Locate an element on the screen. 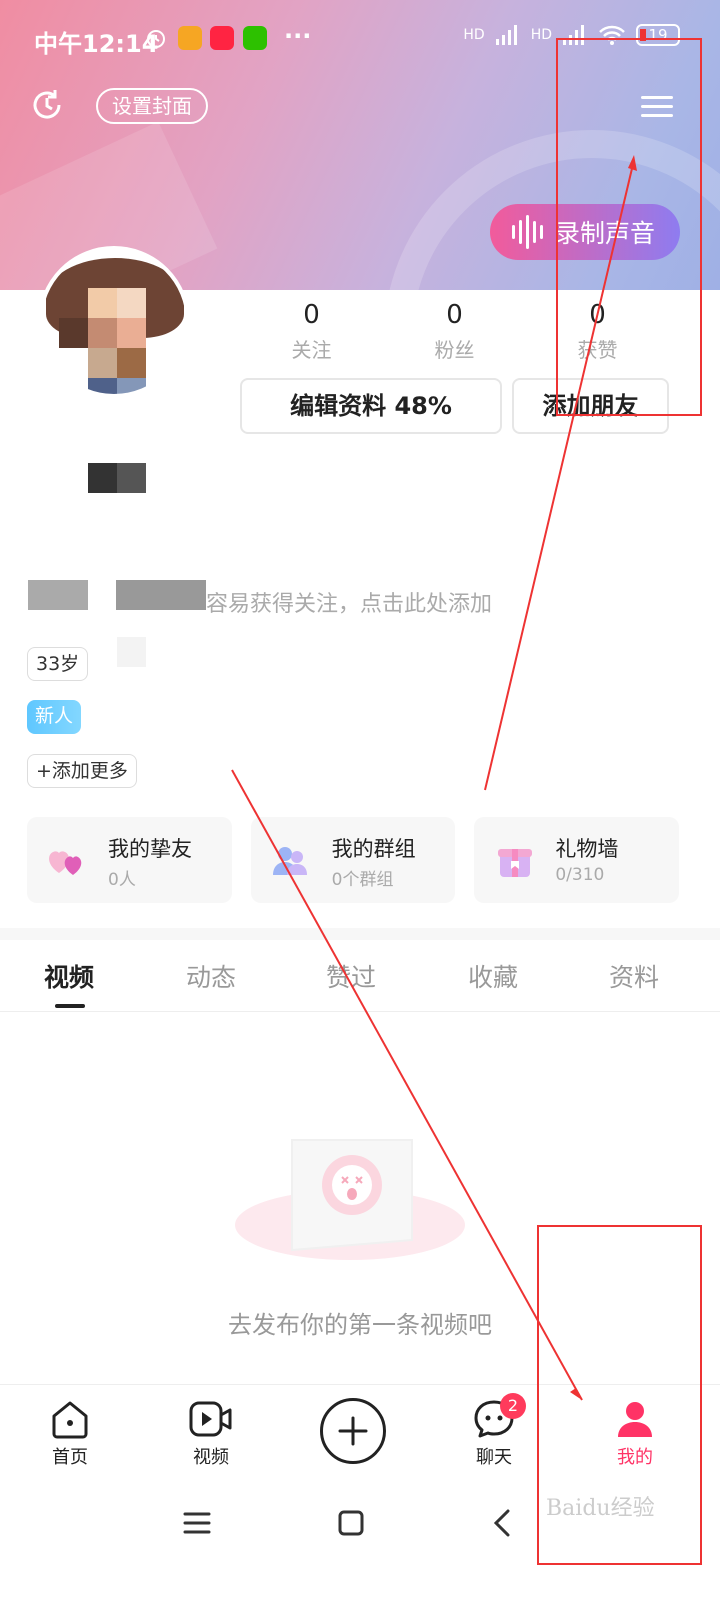 The height and width of the screenshot is (1600, 720). watermark-logo: Baidu经验 is located at coordinates (600, 1508).